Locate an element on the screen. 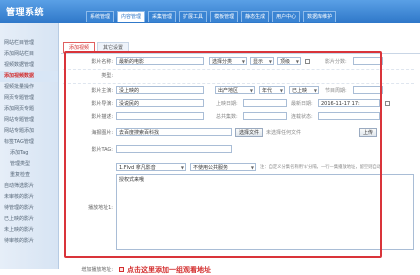 This screenshot has width=420, height=275. row-director: 影片导演: 没说民的 上映日期: 最新日期: 2016-11-17 17: is located at coordinates (240, 104).